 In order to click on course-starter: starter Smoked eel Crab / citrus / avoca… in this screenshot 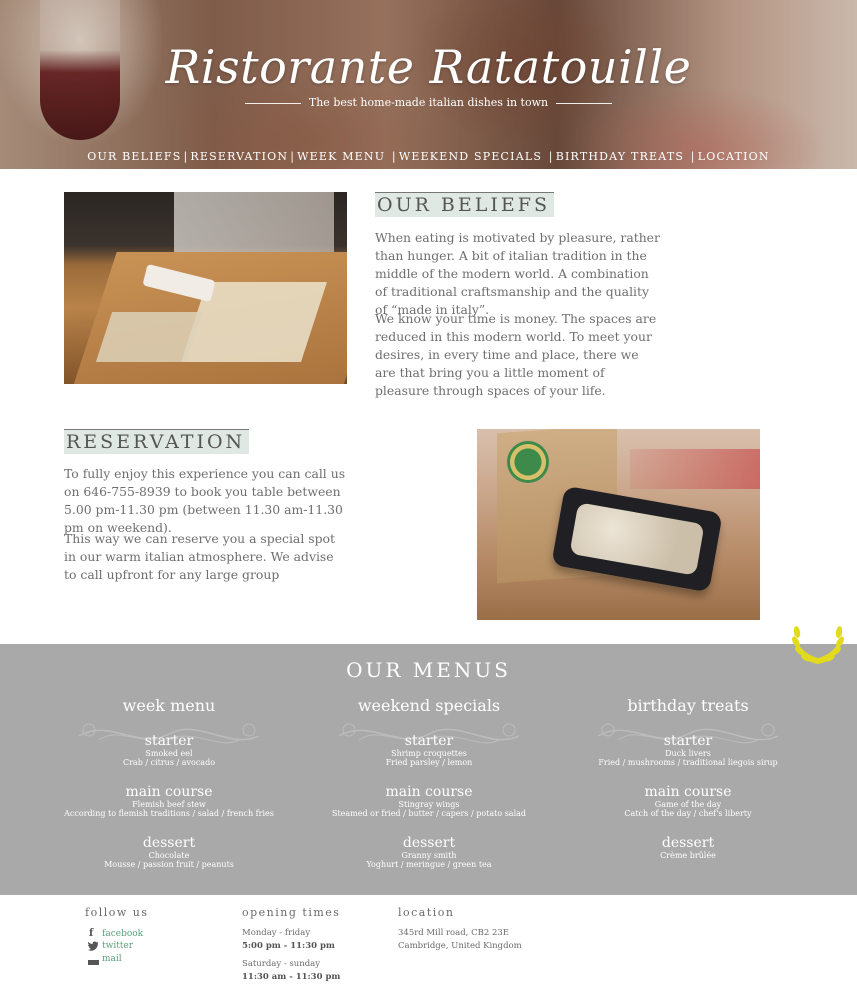, I will do `click(169, 750)`.